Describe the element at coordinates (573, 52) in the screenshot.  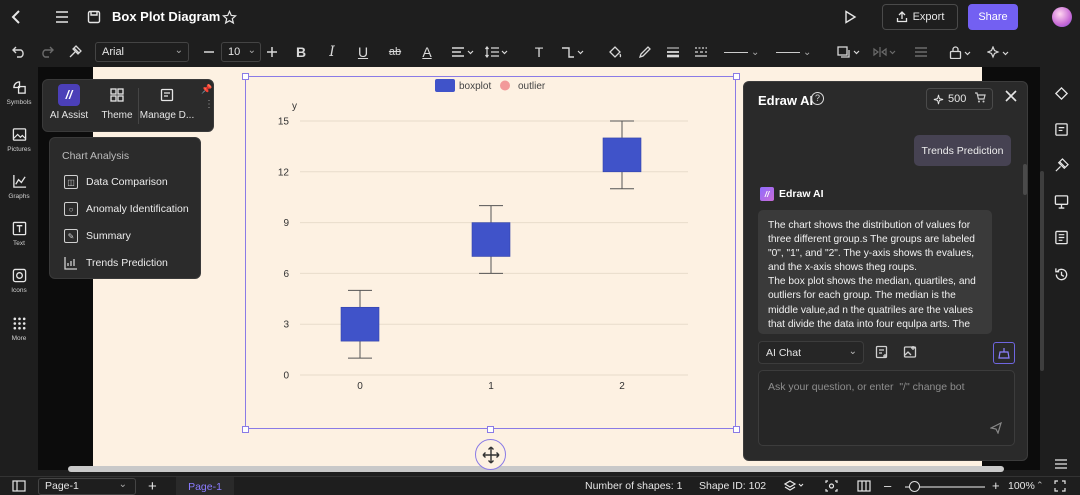
I see `connector-icon` at that location.